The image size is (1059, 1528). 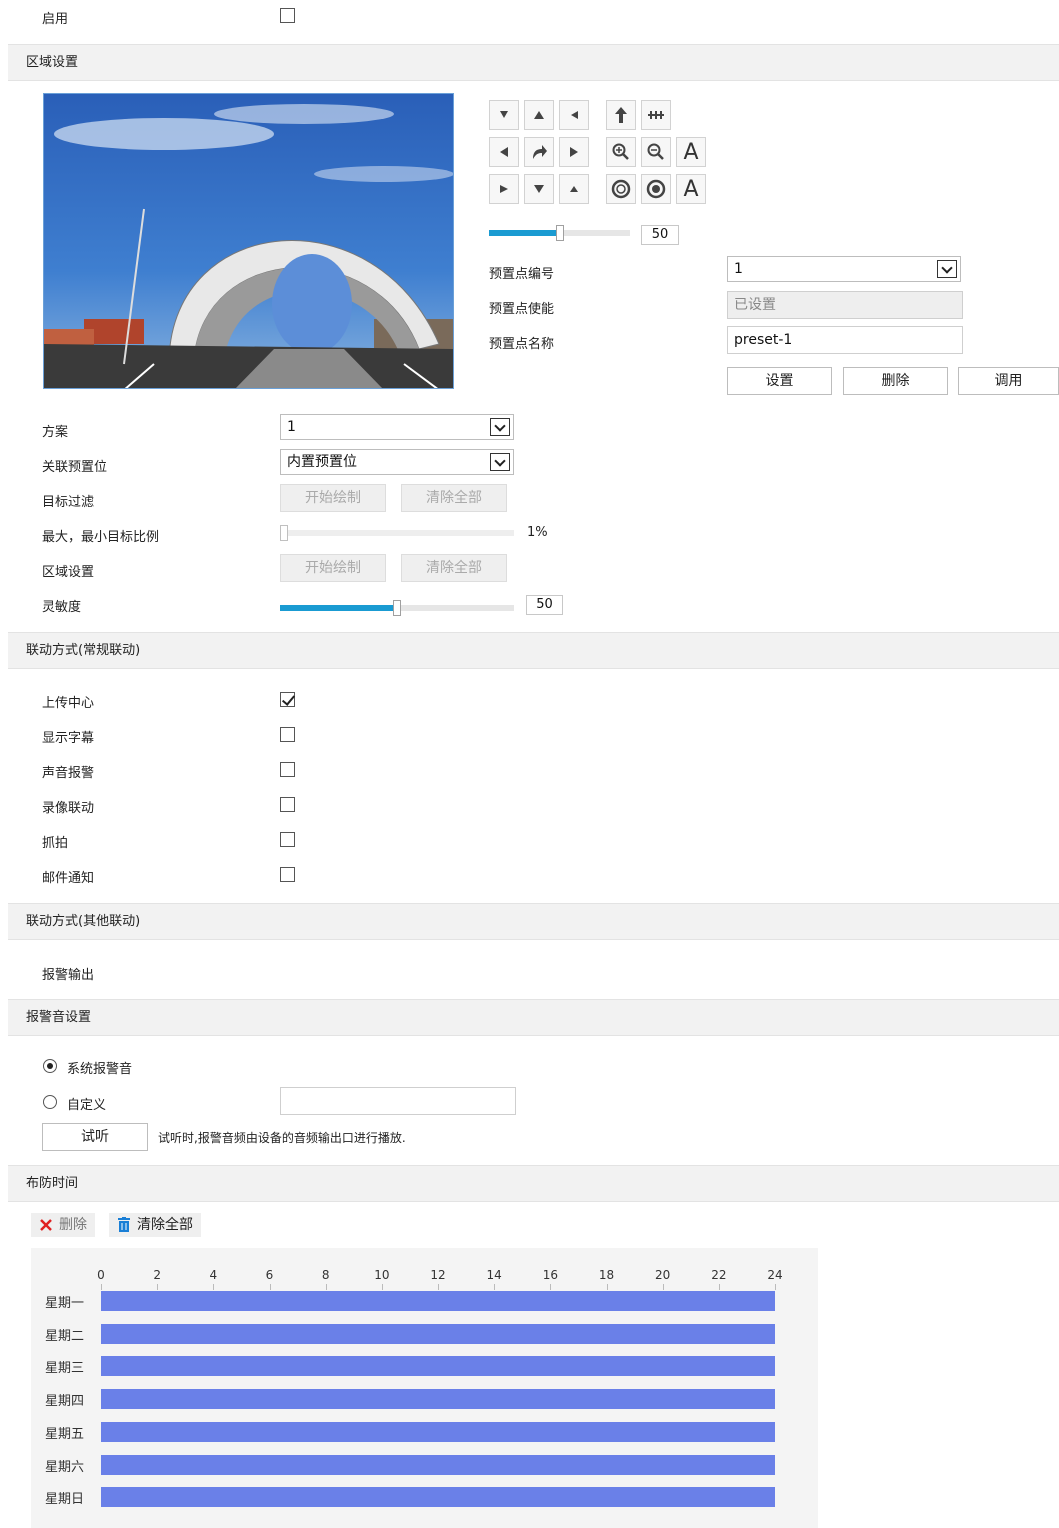 What do you see at coordinates (454, 568) in the screenshot?
I see `area-clear-all-button: 清除全部` at bounding box center [454, 568].